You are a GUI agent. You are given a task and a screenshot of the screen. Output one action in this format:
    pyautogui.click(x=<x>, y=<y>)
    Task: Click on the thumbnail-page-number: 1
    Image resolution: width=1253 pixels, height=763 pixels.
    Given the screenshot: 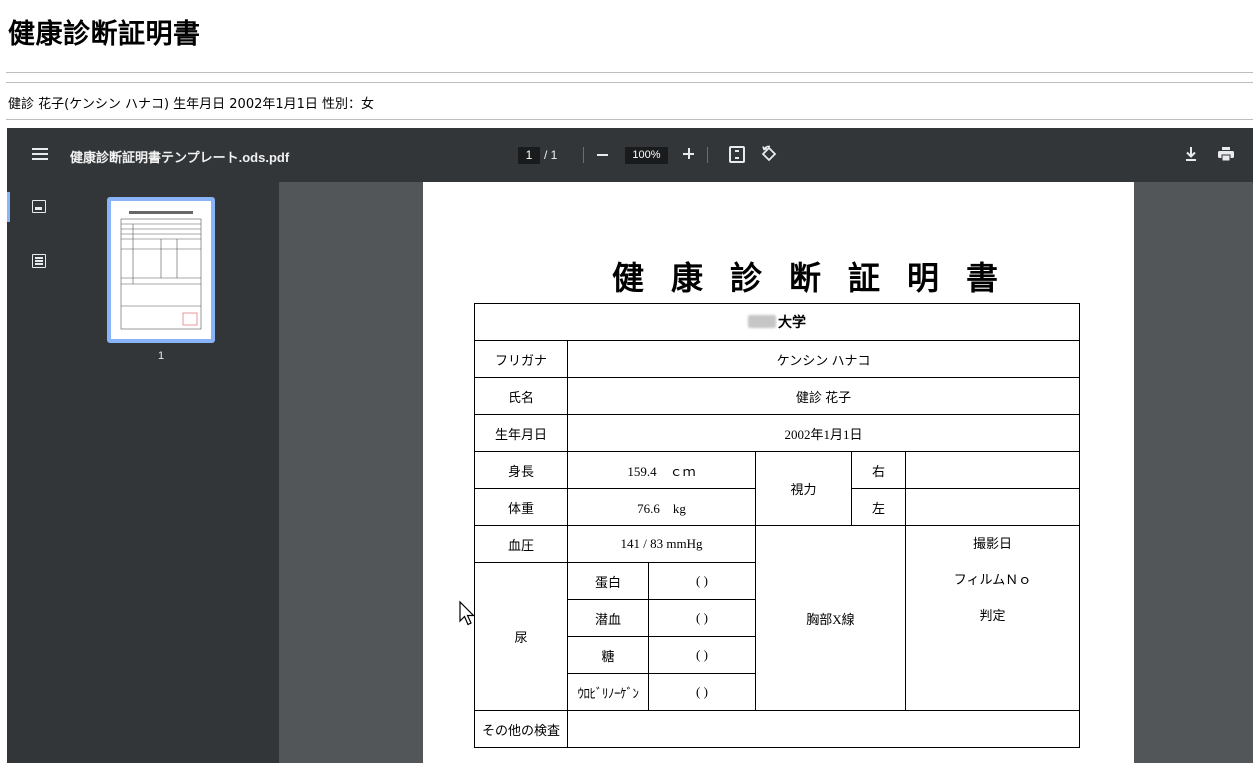 What is the action you would take?
    pyautogui.click(x=161, y=356)
    